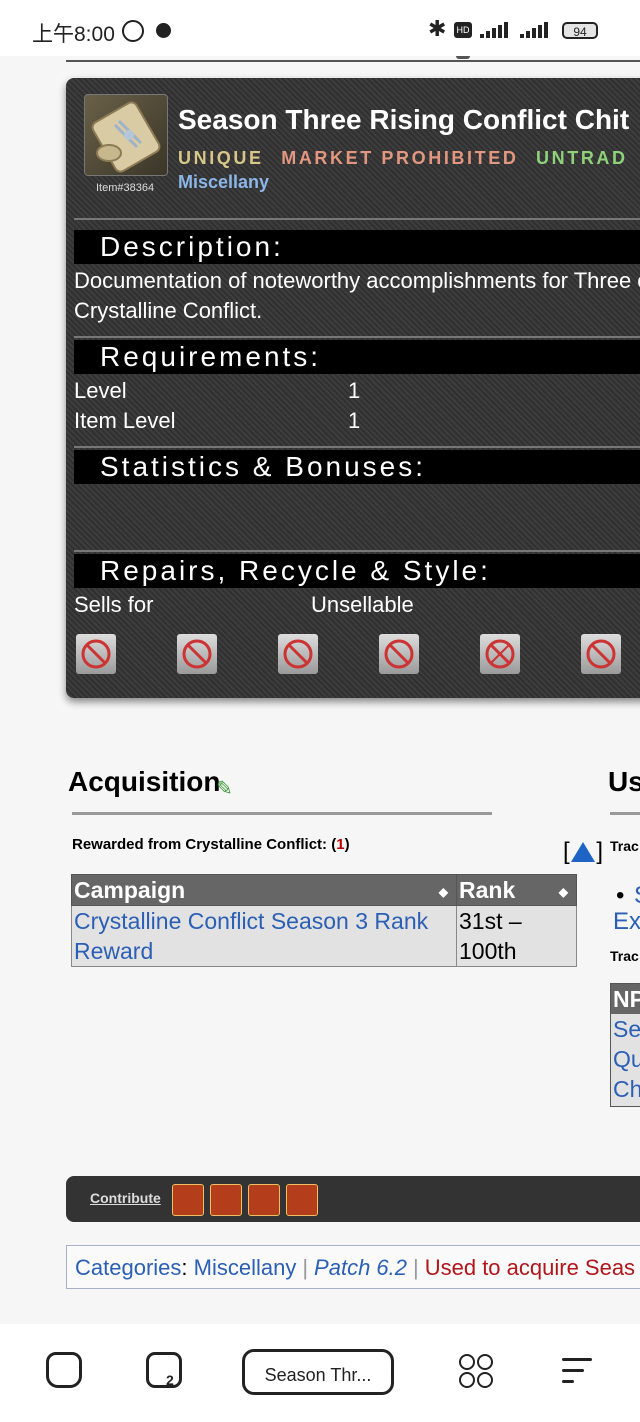 The image size is (640, 1422). What do you see at coordinates (126, 135) in the screenshot?
I see `scroll-icon` at bounding box center [126, 135].